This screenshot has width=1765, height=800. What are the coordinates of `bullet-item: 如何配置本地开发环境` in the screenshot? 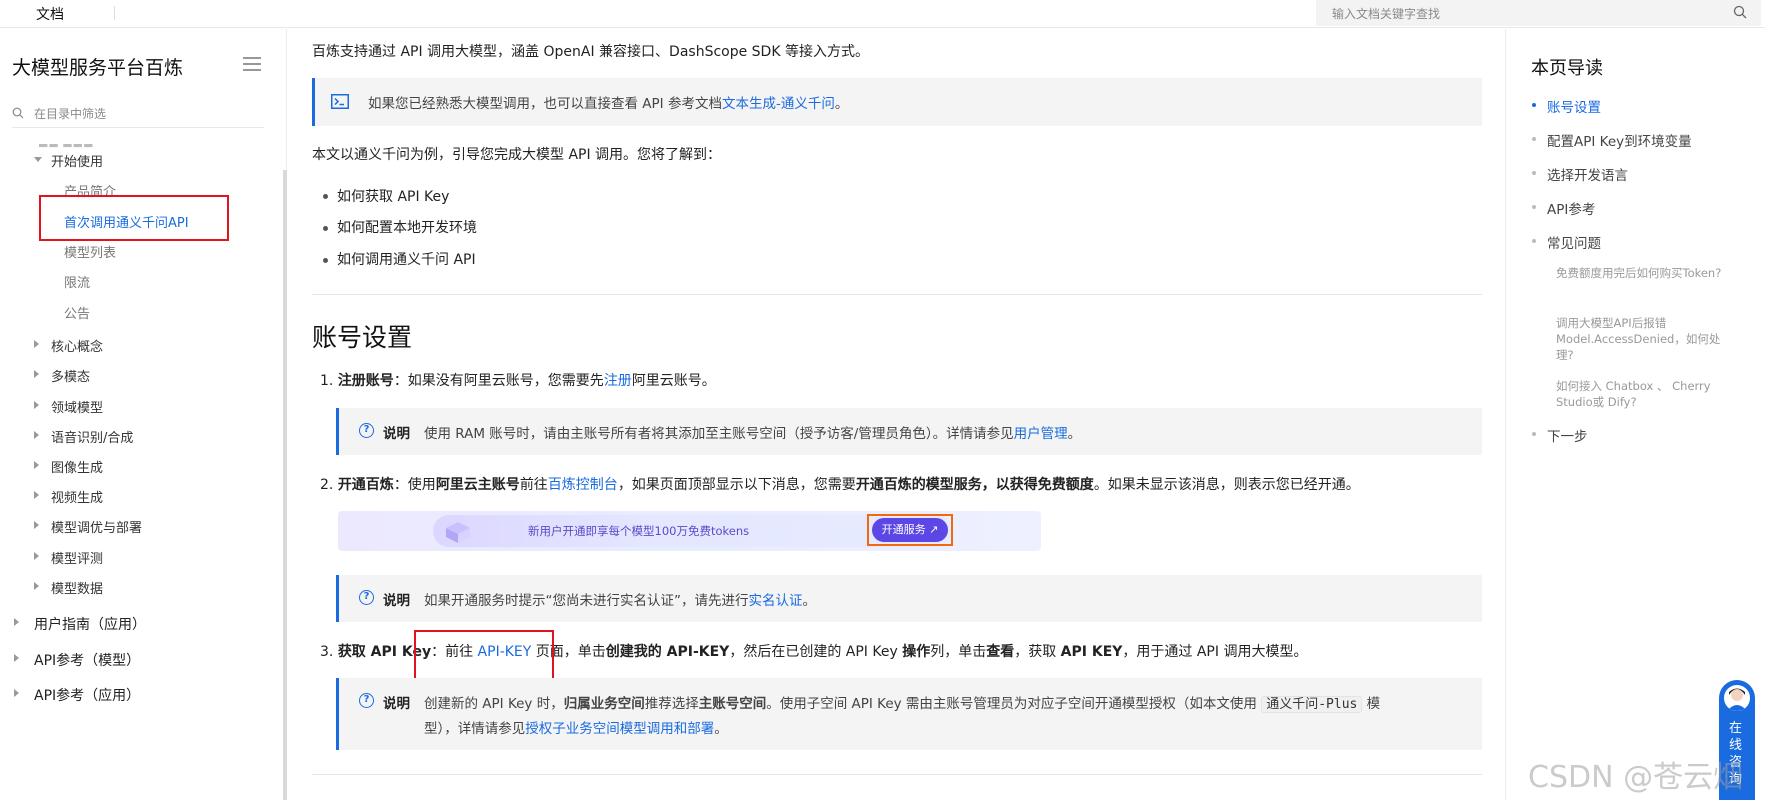 It's located at (407, 228).